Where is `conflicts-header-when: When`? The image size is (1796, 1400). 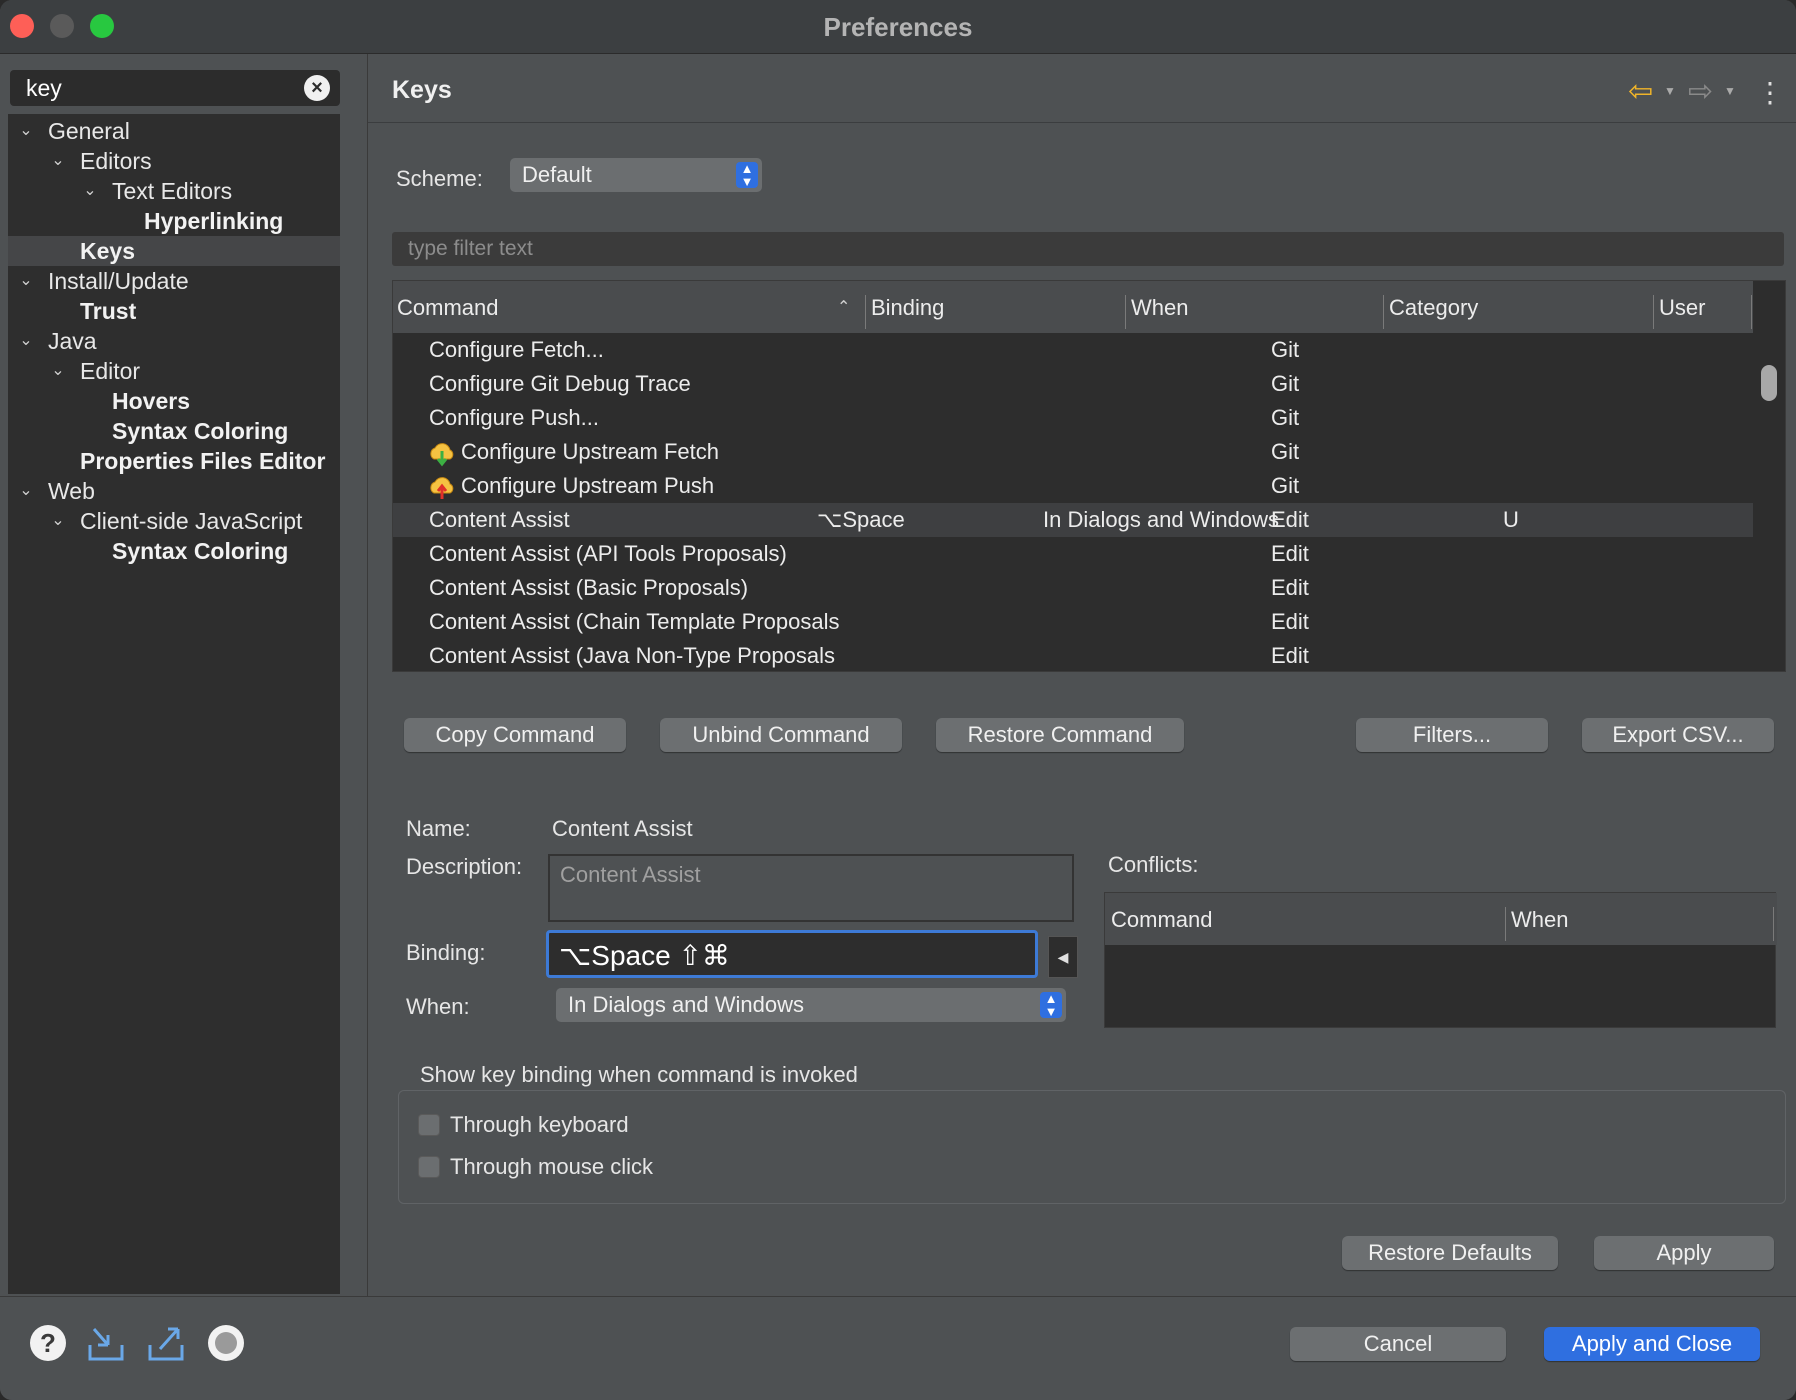
conflicts-header-when: When is located at coordinates (1539, 920).